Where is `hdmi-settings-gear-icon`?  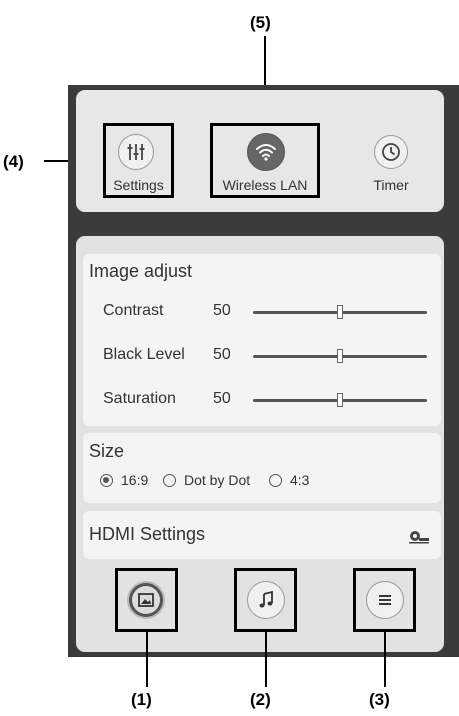 hdmi-settings-gear-icon is located at coordinates (420, 537).